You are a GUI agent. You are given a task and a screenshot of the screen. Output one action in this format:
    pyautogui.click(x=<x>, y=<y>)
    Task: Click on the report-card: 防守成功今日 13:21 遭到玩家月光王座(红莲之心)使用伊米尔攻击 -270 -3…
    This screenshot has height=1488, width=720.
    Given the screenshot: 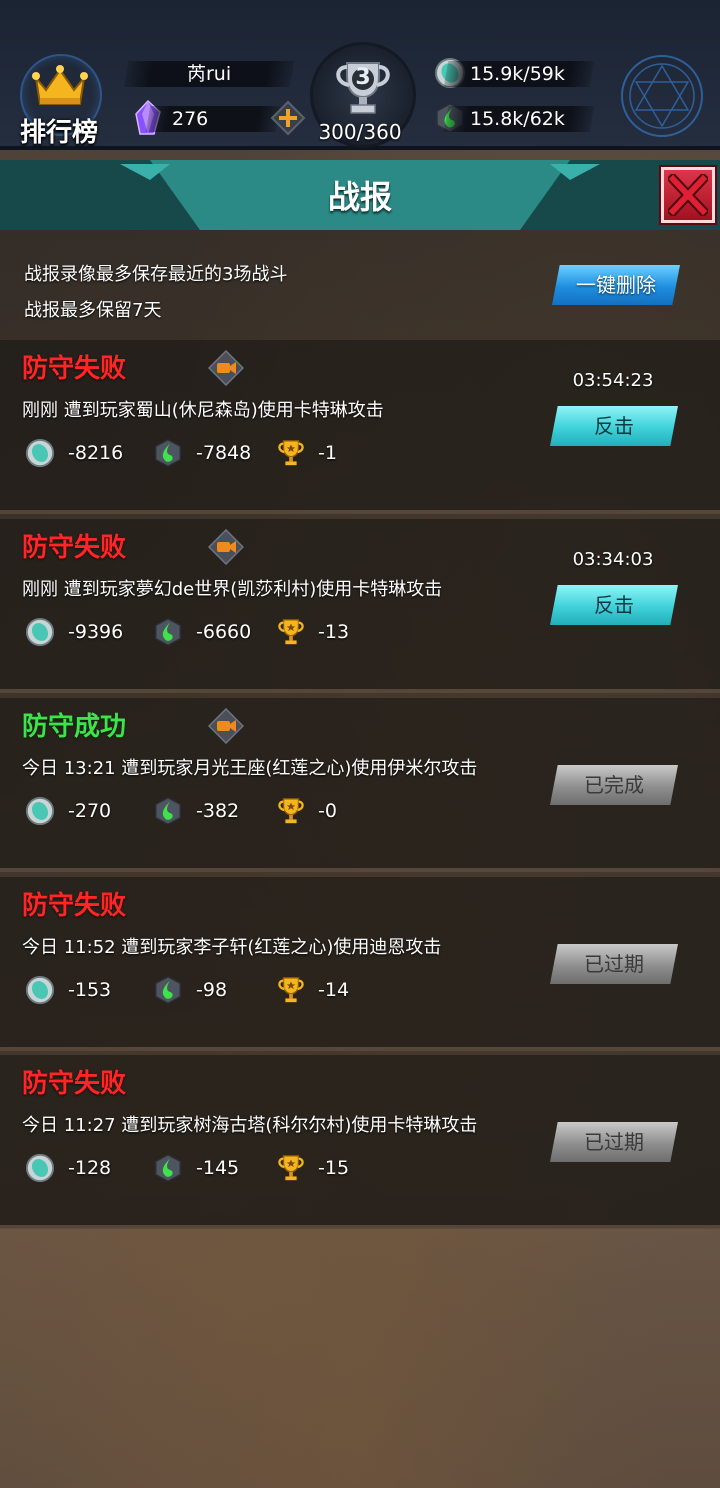 What is the action you would take?
    pyautogui.click(x=360, y=785)
    